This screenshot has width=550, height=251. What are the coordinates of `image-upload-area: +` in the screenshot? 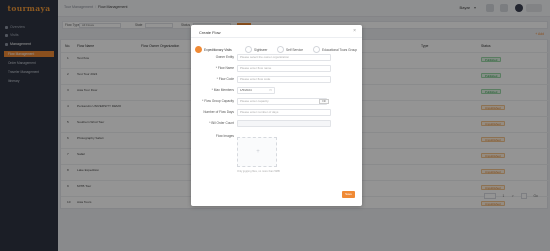 It's located at (257, 152).